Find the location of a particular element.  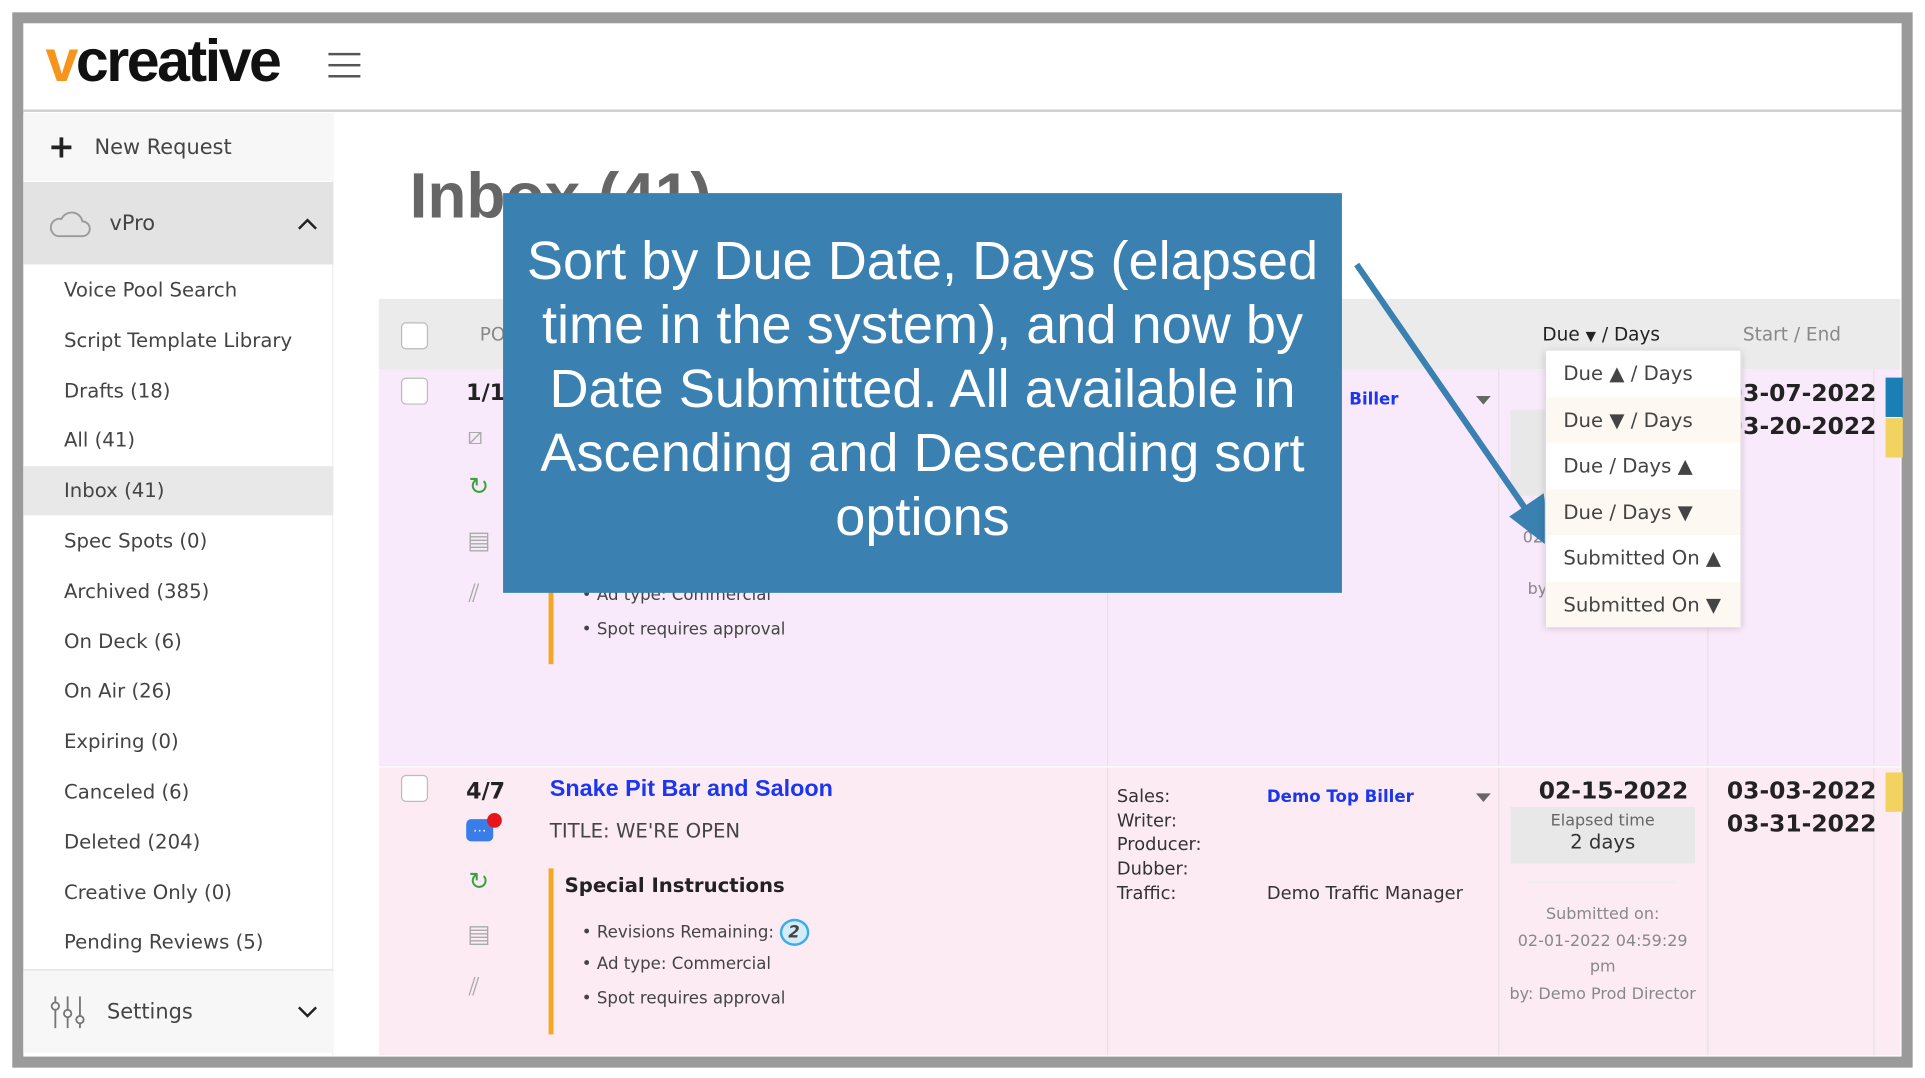

sort-option: Submitted On ▼ is located at coordinates (1643, 604).